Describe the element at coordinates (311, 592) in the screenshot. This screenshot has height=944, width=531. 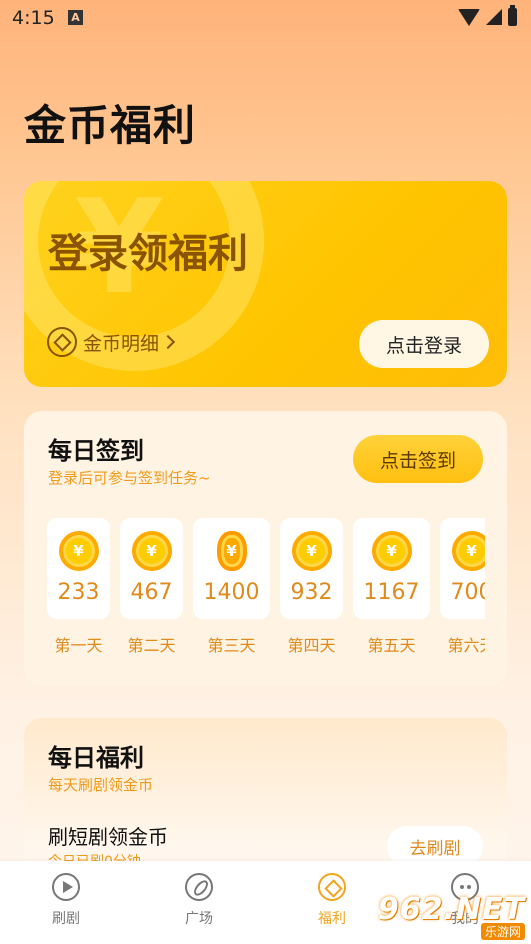
I see `day-value: 932` at that location.